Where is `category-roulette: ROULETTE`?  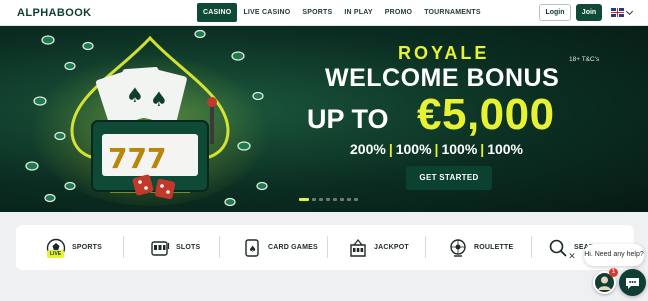 category-roulette: ROULETTE is located at coordinates (480, 247).